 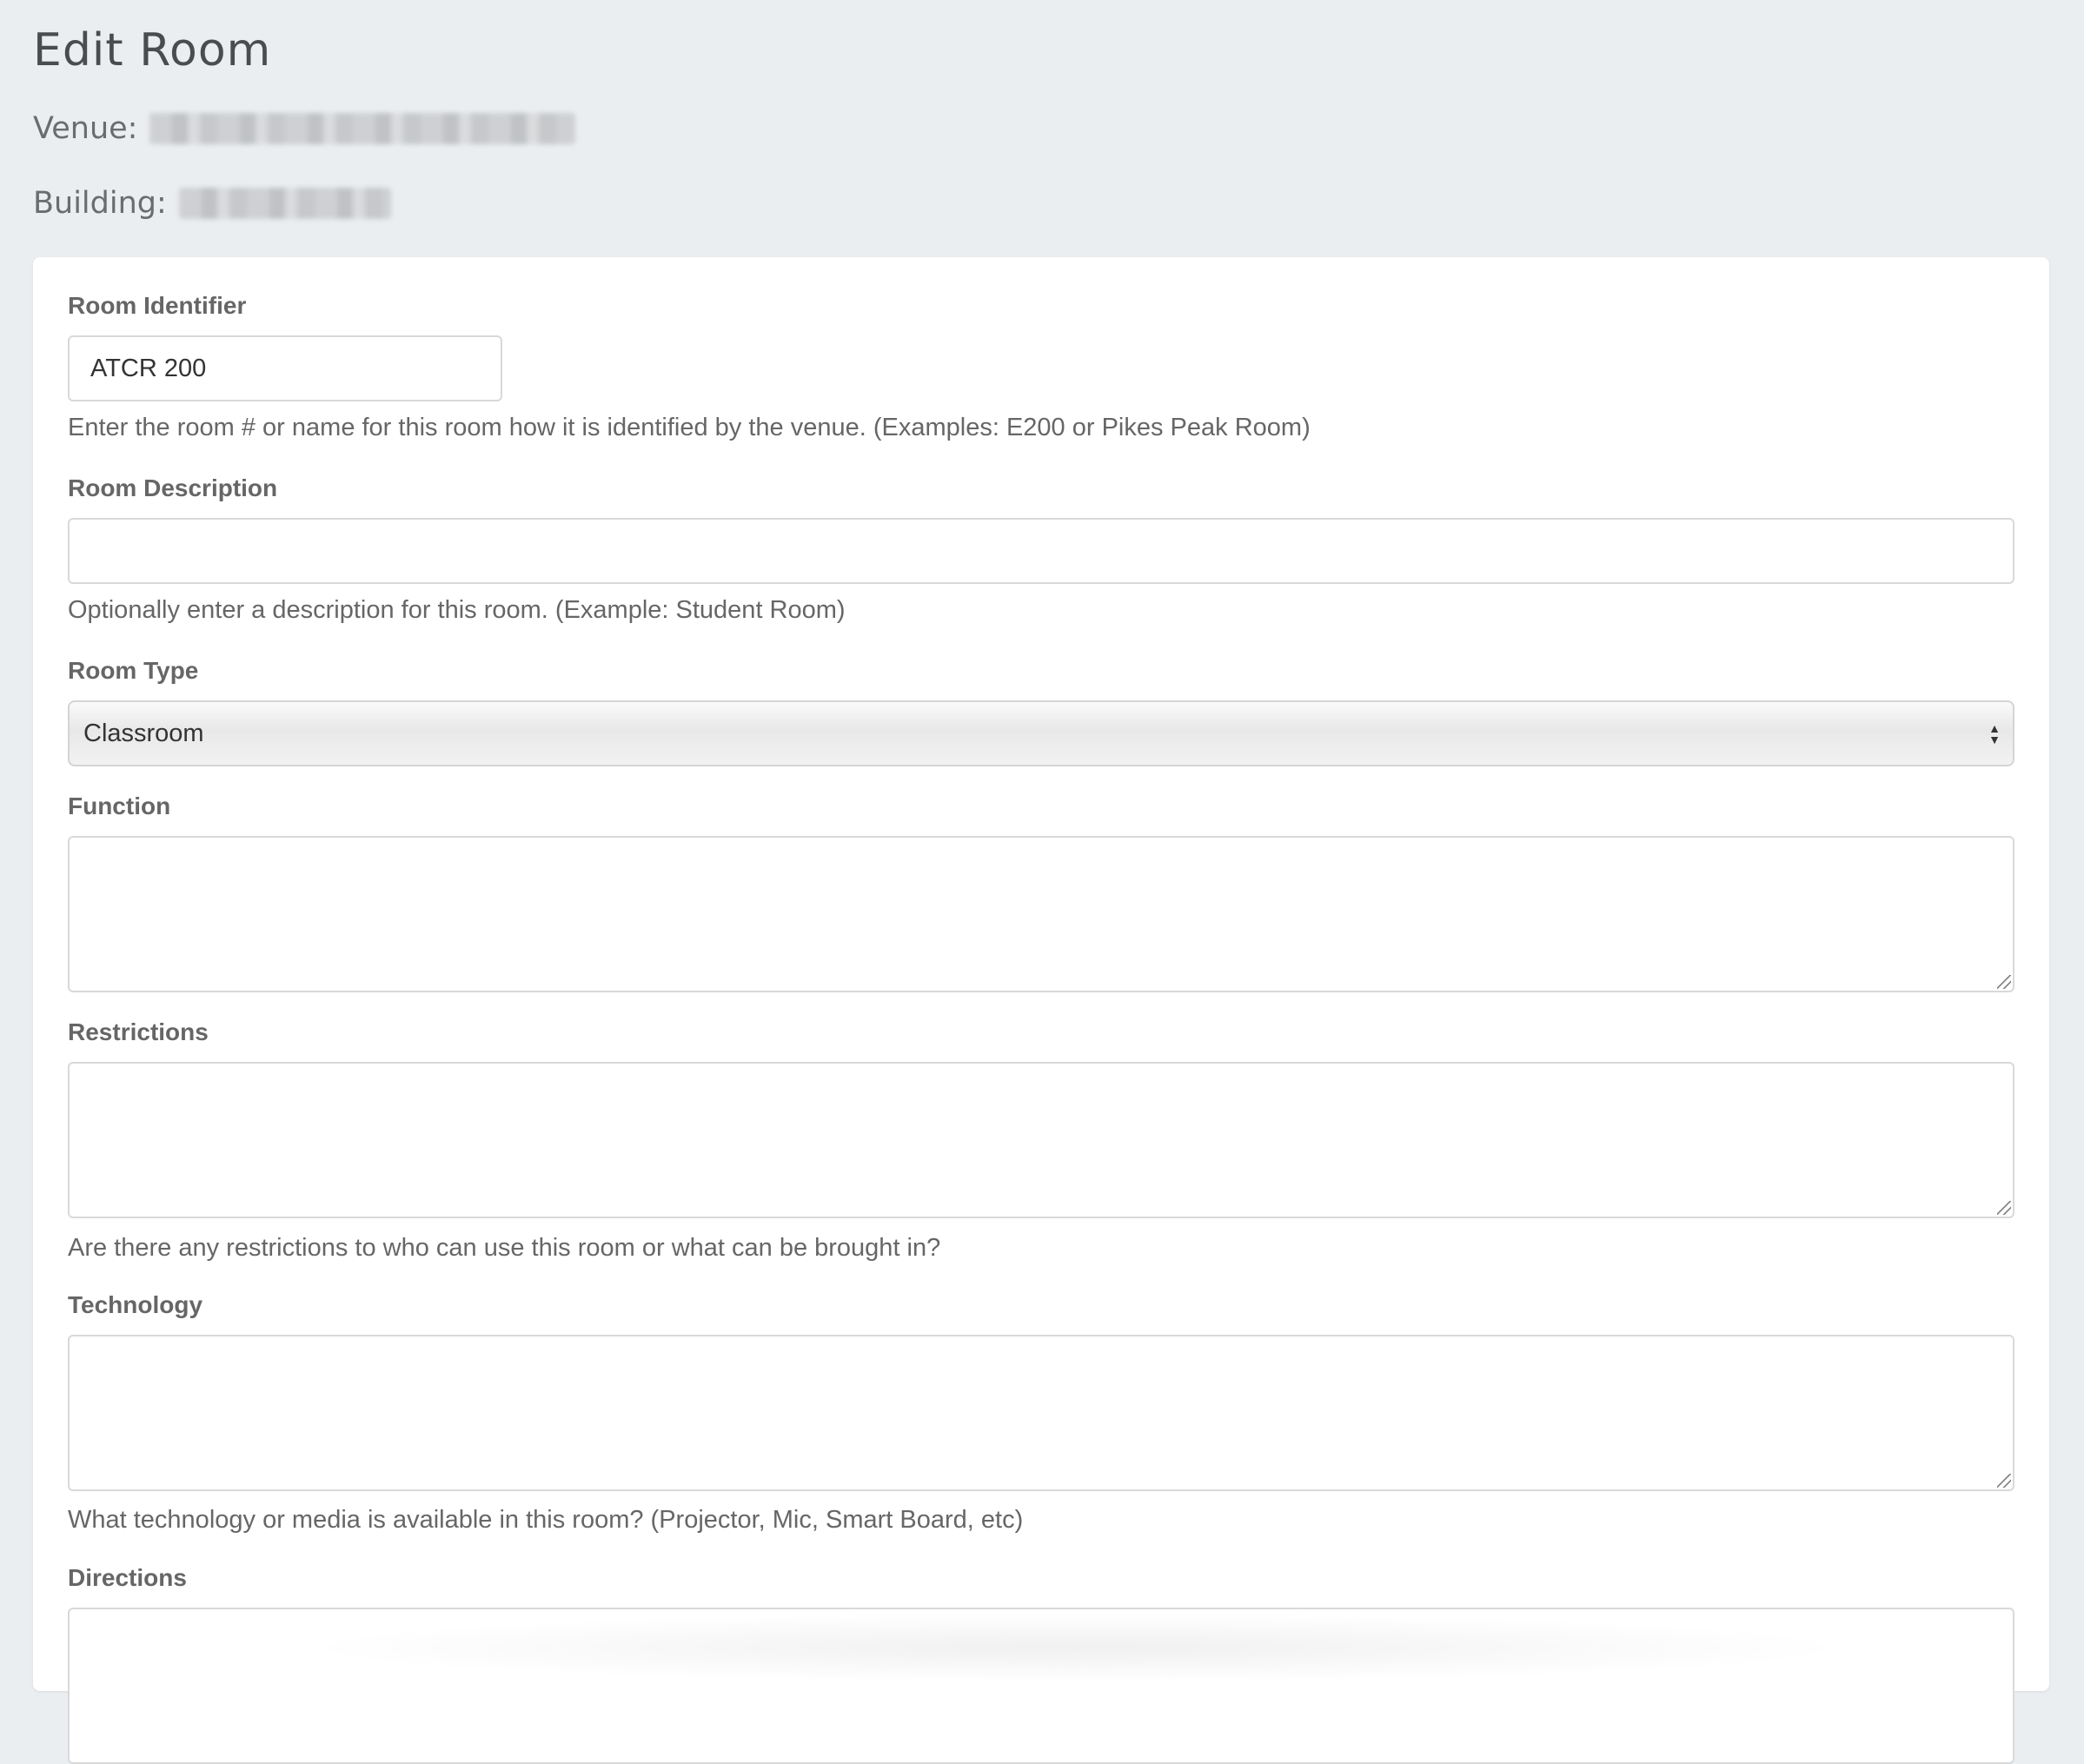 I want to click on room-type-label: Room Type, so click(x=133, y=670).